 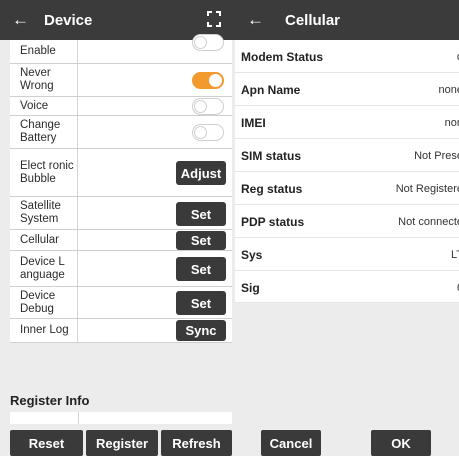 I want to click on info-key: Reg status, so click(x=272, y=189).